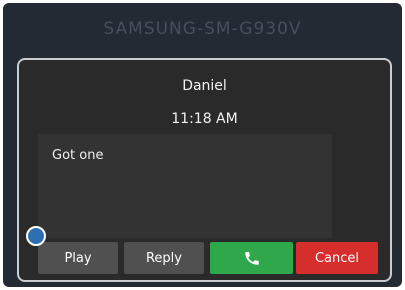 This screenshot has height=290, width=405. I want to click on touch-marker, so click(36, 236).